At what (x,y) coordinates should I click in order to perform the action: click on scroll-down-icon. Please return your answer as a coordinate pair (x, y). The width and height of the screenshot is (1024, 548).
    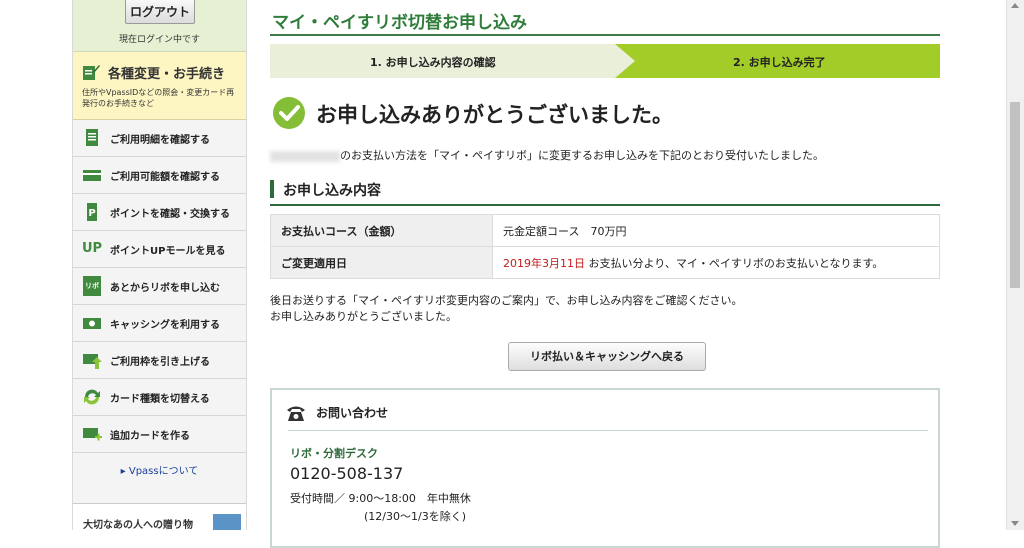
    Looking at the image, I should click on (1015, 523).